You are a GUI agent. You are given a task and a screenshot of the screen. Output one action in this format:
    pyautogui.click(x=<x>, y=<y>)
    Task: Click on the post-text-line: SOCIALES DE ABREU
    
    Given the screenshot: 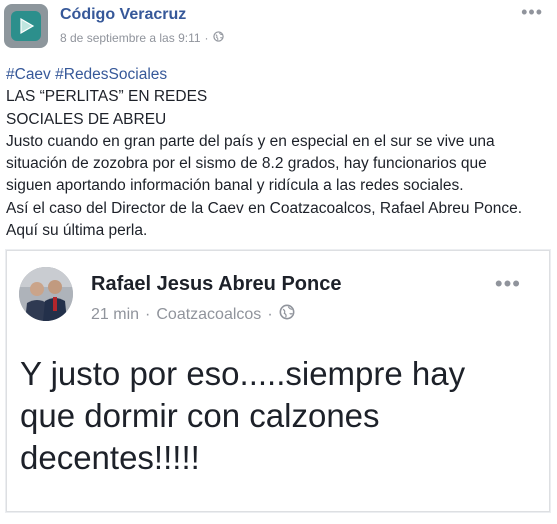 What is the action you would take?
    pyautogui.click(x=86, y=119)
    